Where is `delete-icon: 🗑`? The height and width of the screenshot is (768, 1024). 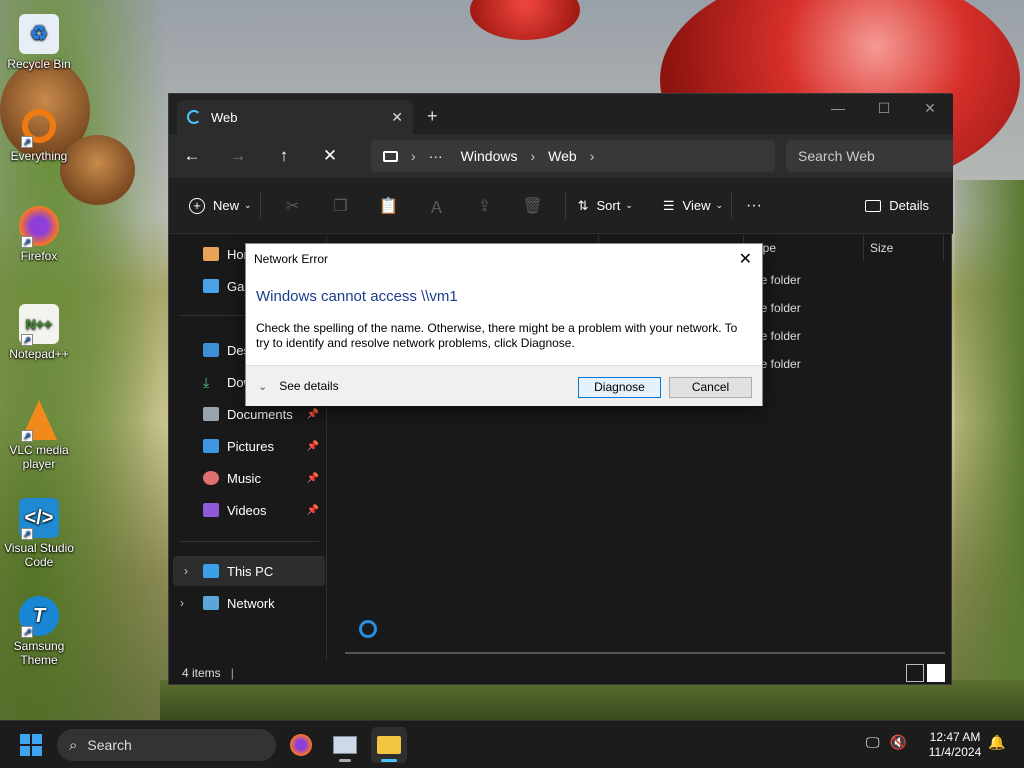 delete-icon: 🗑 is located at coordinates (533, 206).